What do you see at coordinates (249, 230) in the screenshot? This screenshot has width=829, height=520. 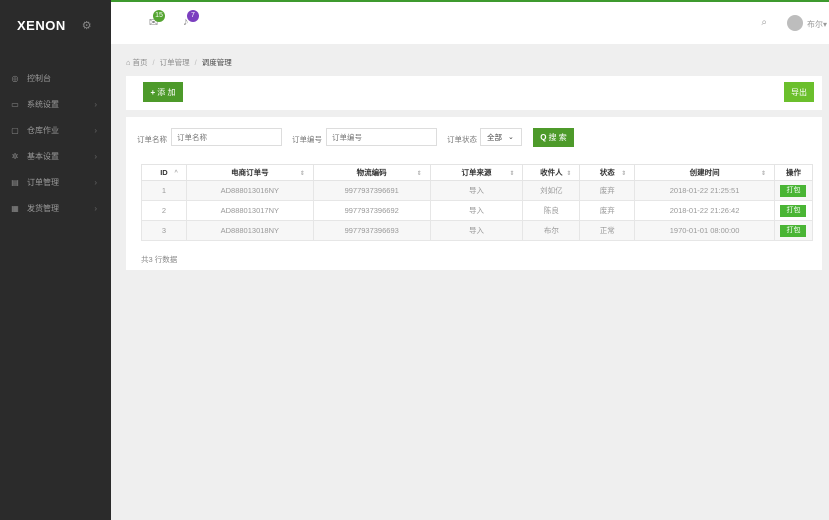 I see `cell-ecom-no: AD888013018NY` at bounding box center [249, 230].